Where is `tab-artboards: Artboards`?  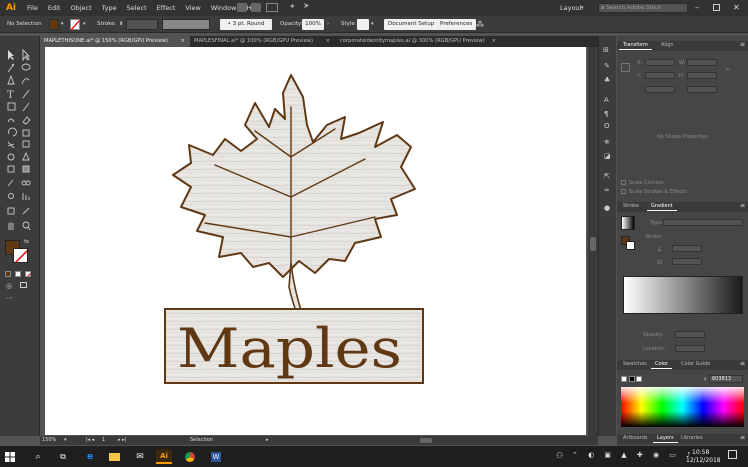 tab-artboards: Artboards is located at coordinates (635, 438).